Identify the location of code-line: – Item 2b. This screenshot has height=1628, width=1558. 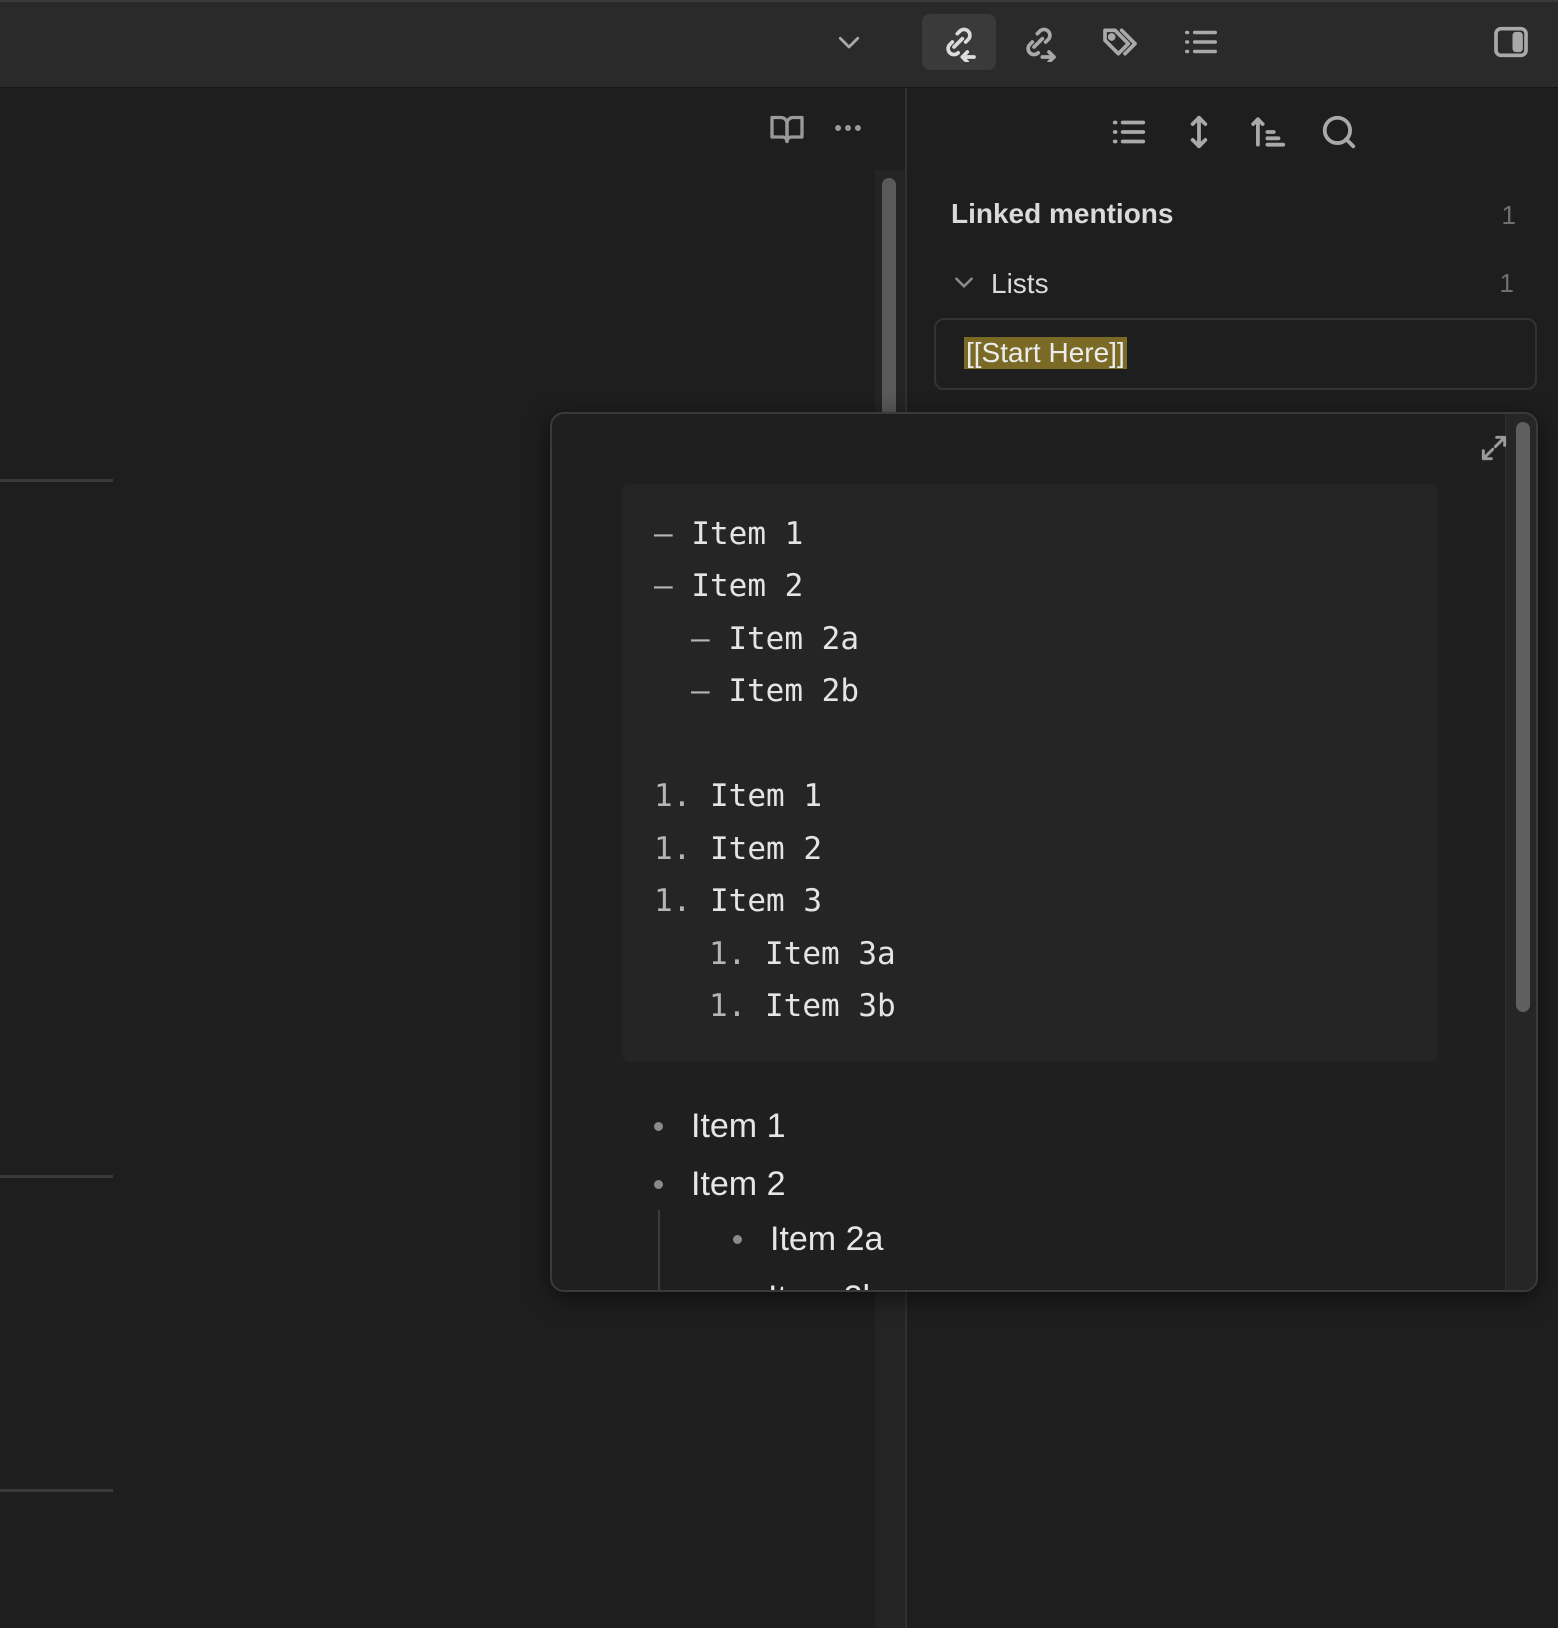
(775, 691).